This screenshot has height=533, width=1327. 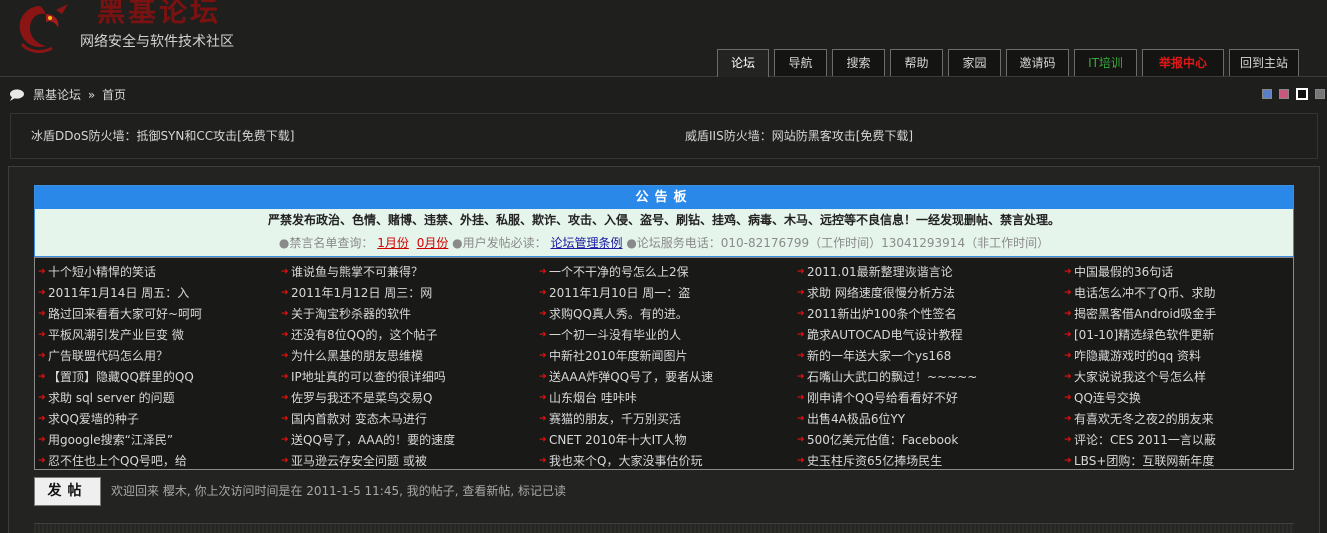 What do you see at coordinates (361, 398) in the screenshot?
I see `thread-title: 佐罗与我还不是菜鸟交易Q` at bounding box center [361, 398].